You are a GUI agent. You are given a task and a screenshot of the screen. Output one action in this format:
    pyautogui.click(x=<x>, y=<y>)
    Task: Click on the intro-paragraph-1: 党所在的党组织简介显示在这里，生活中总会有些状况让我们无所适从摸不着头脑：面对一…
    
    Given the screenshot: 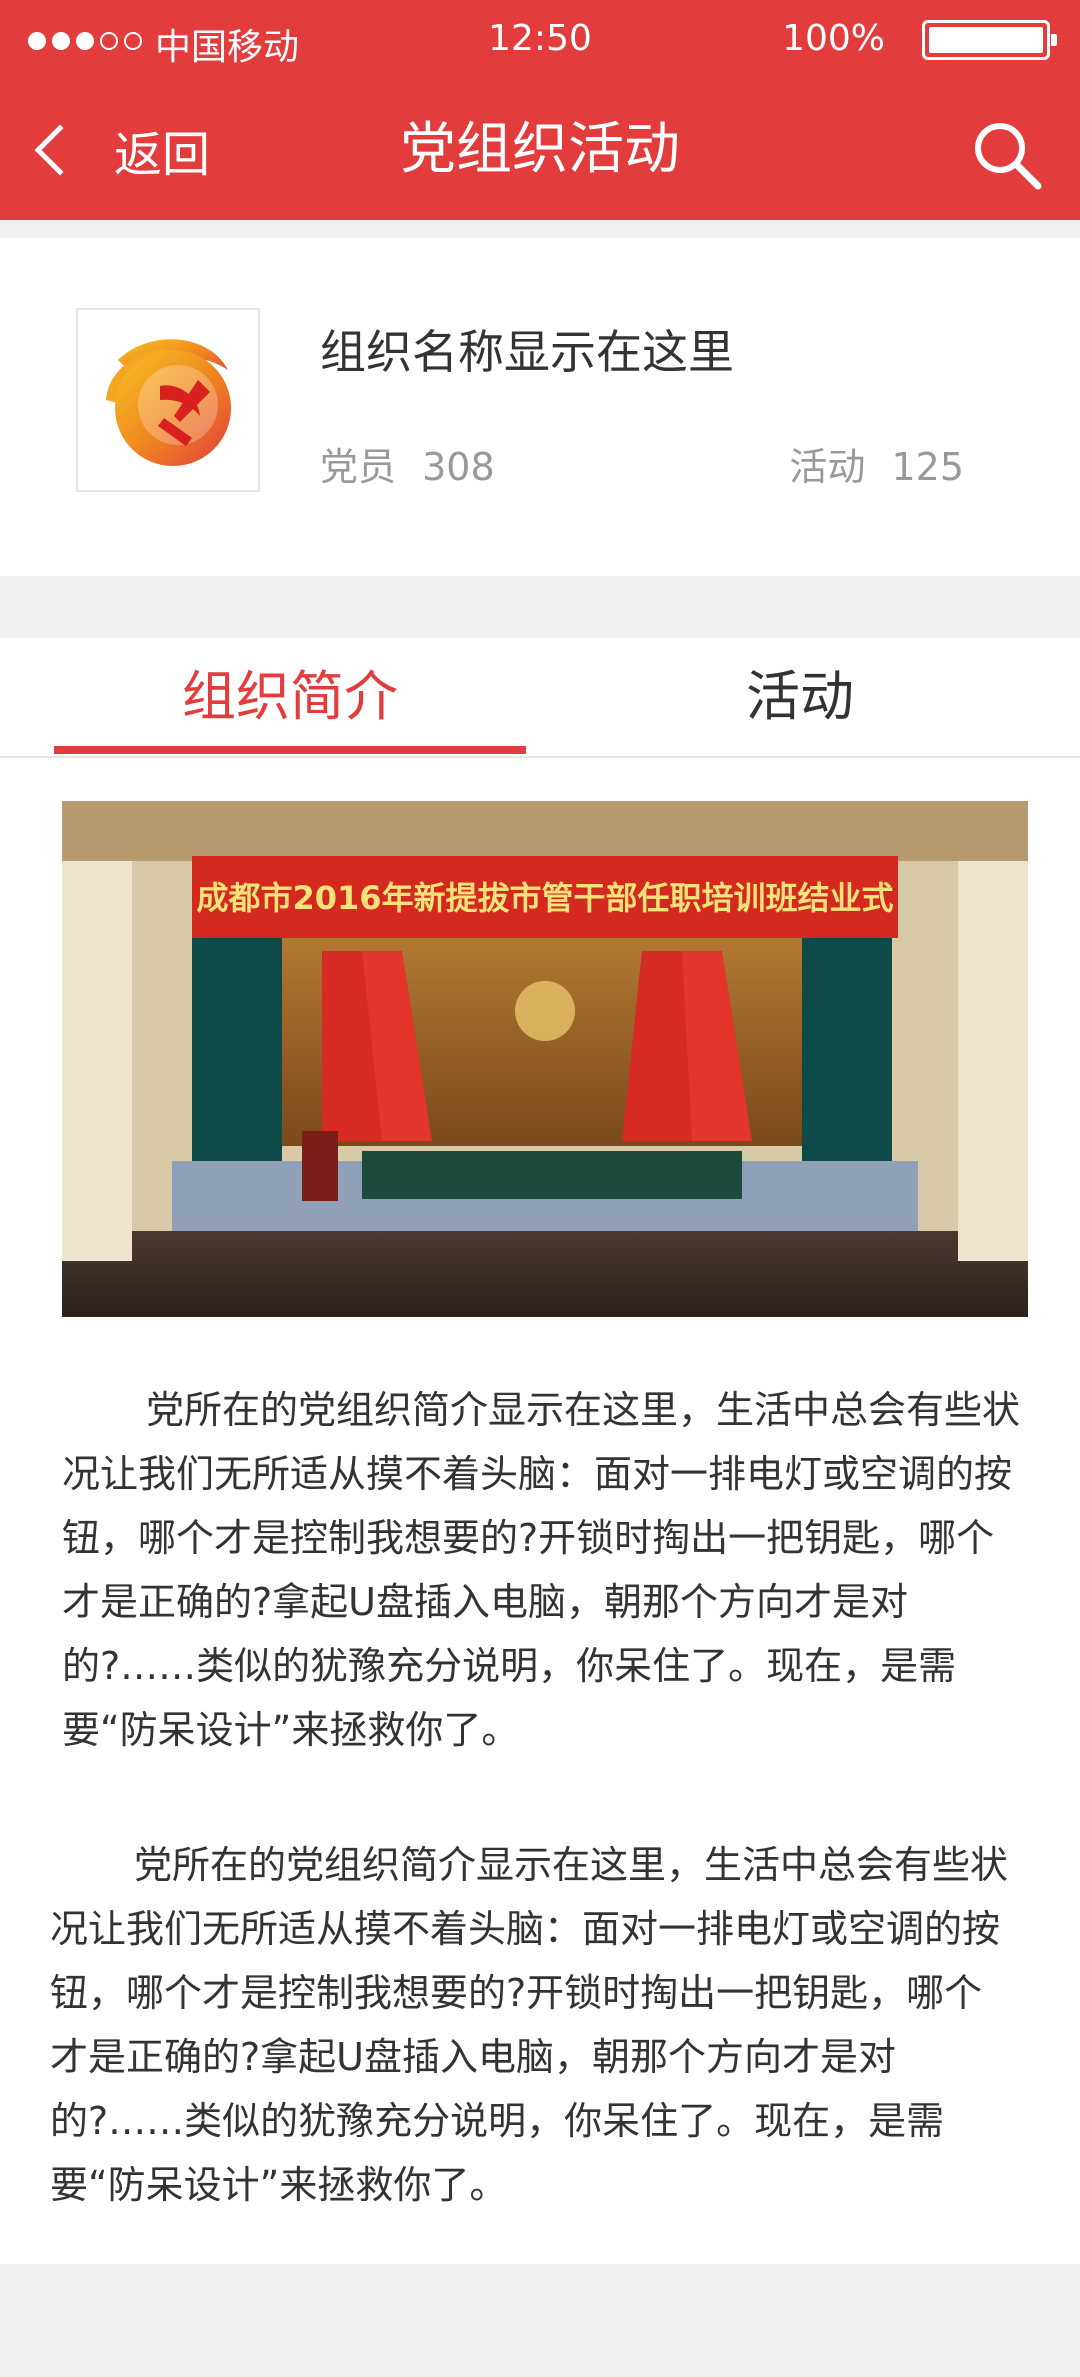 What is the action you would take?
    pyautogui.click(x=541, y=1570)
    